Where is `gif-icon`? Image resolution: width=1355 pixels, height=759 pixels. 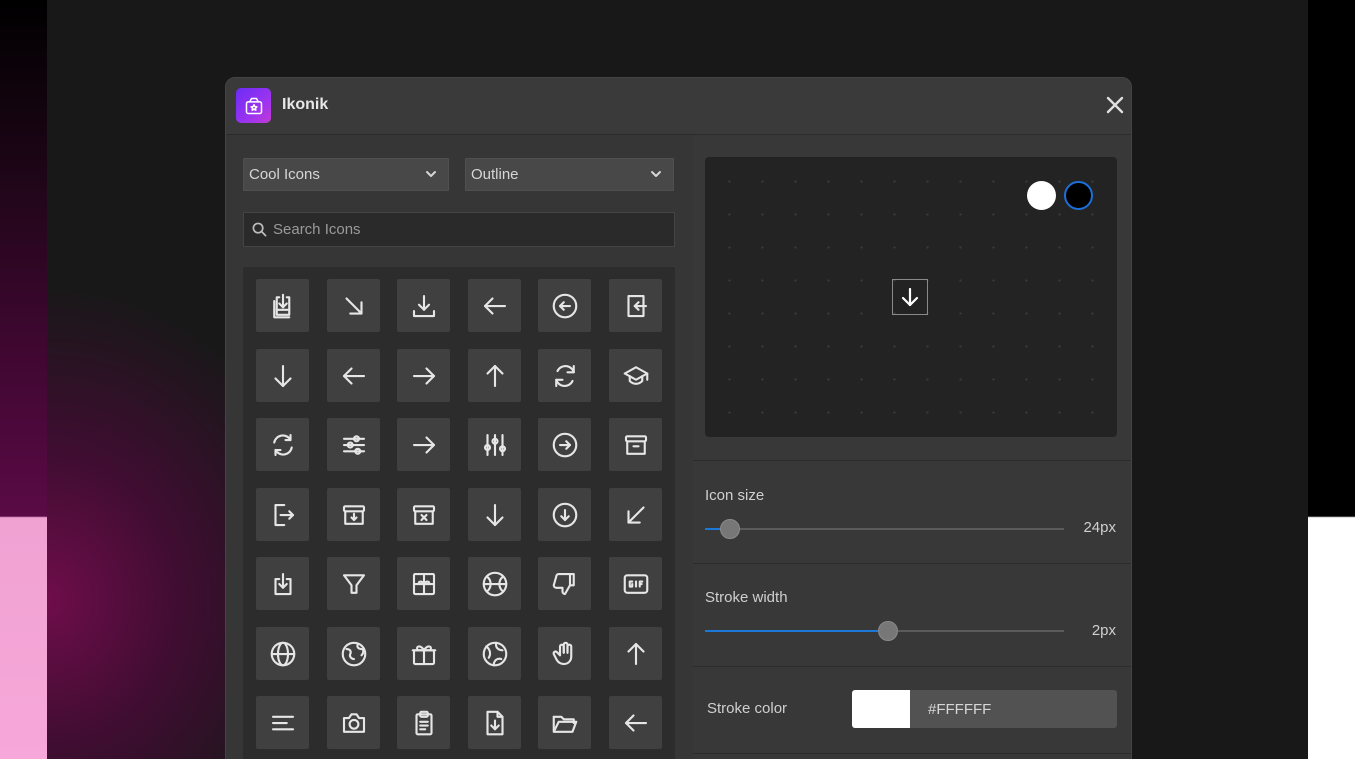
gif-icon is located at coordinates (635, 583).